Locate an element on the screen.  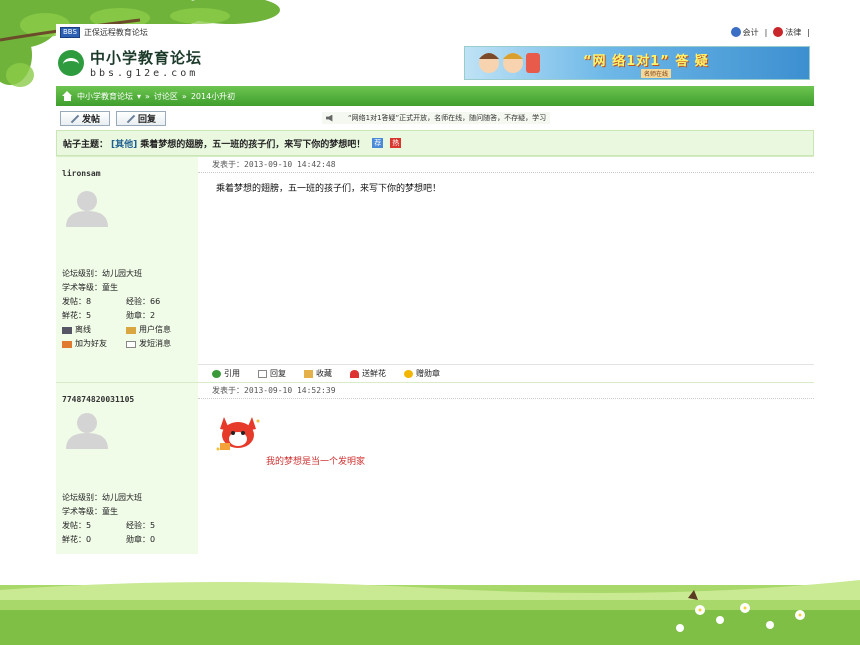
flower-icon is located at coordinates (354, 373).